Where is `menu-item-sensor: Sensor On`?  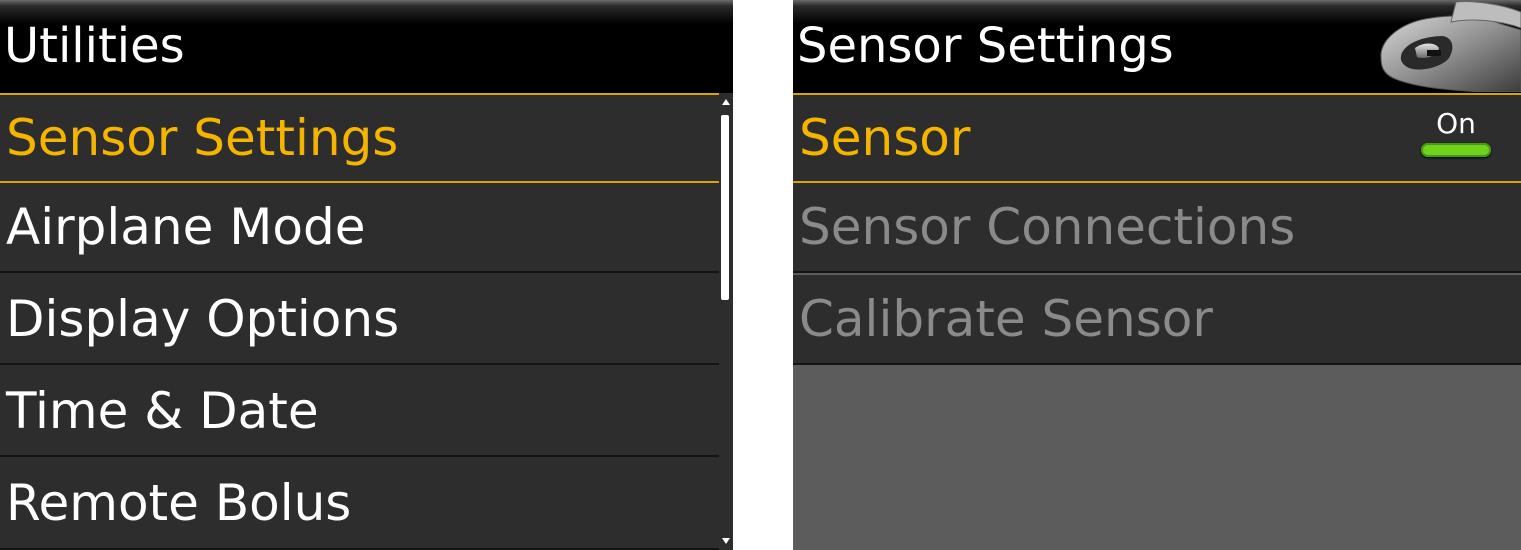
menu-item-sensor: Sensor On is located at coordinates (1157, 138).